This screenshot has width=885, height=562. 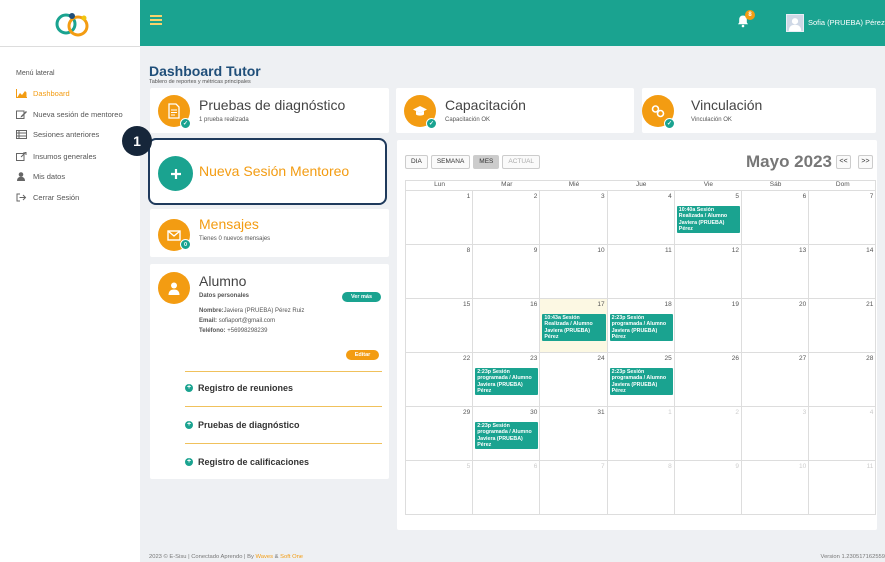 I want to click on sidebar-item-mis-datos: Mis datos, so click(x=40, y=176).